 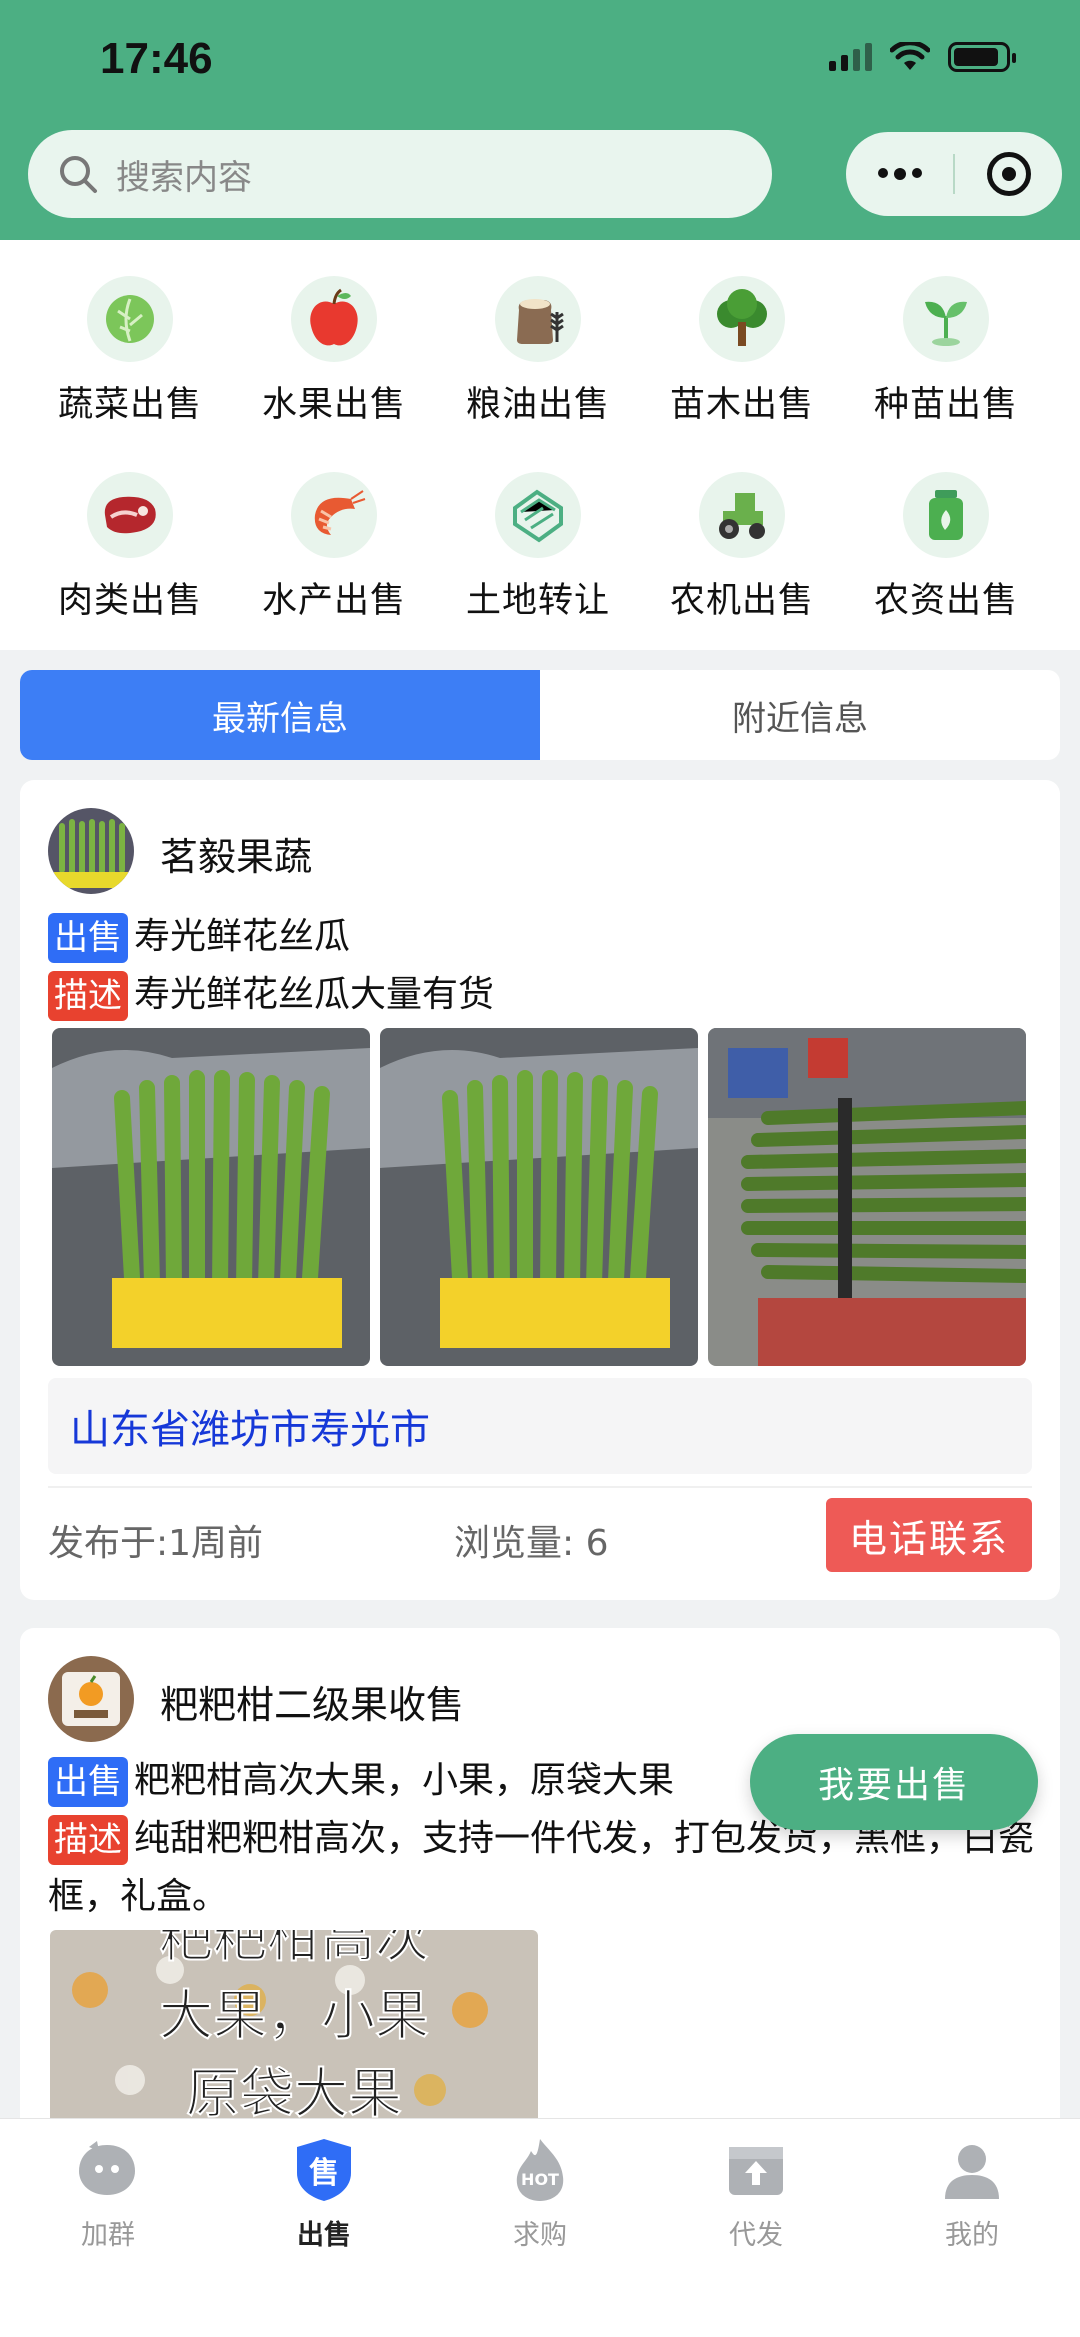 What do you see at coordinates (541, 1867) in the screenshot?
I see `desc-text: 纯甜粑粑柑高次，支持一件代发，打包发货，黑框，白瓷框，礼盒。` at bounding box center [541, 1867].